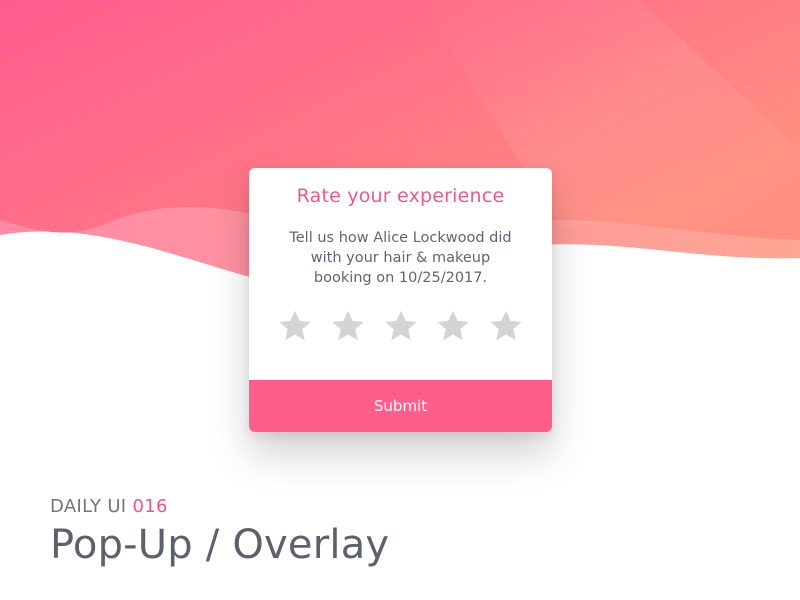 The width and height of the screenshot is (800, 600). Describe the element at coordinates (506, 326) in the screenshot. I see `star-5-icon` at that location.